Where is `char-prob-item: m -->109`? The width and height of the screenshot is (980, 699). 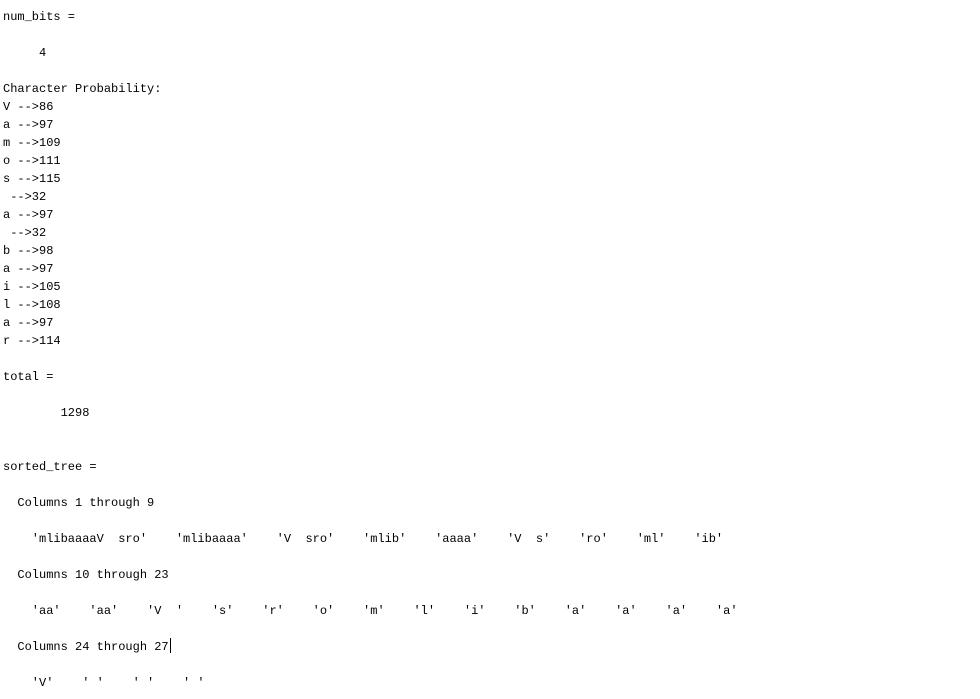
char-prob-item: m -->109 is located at coordinates (32, 143).